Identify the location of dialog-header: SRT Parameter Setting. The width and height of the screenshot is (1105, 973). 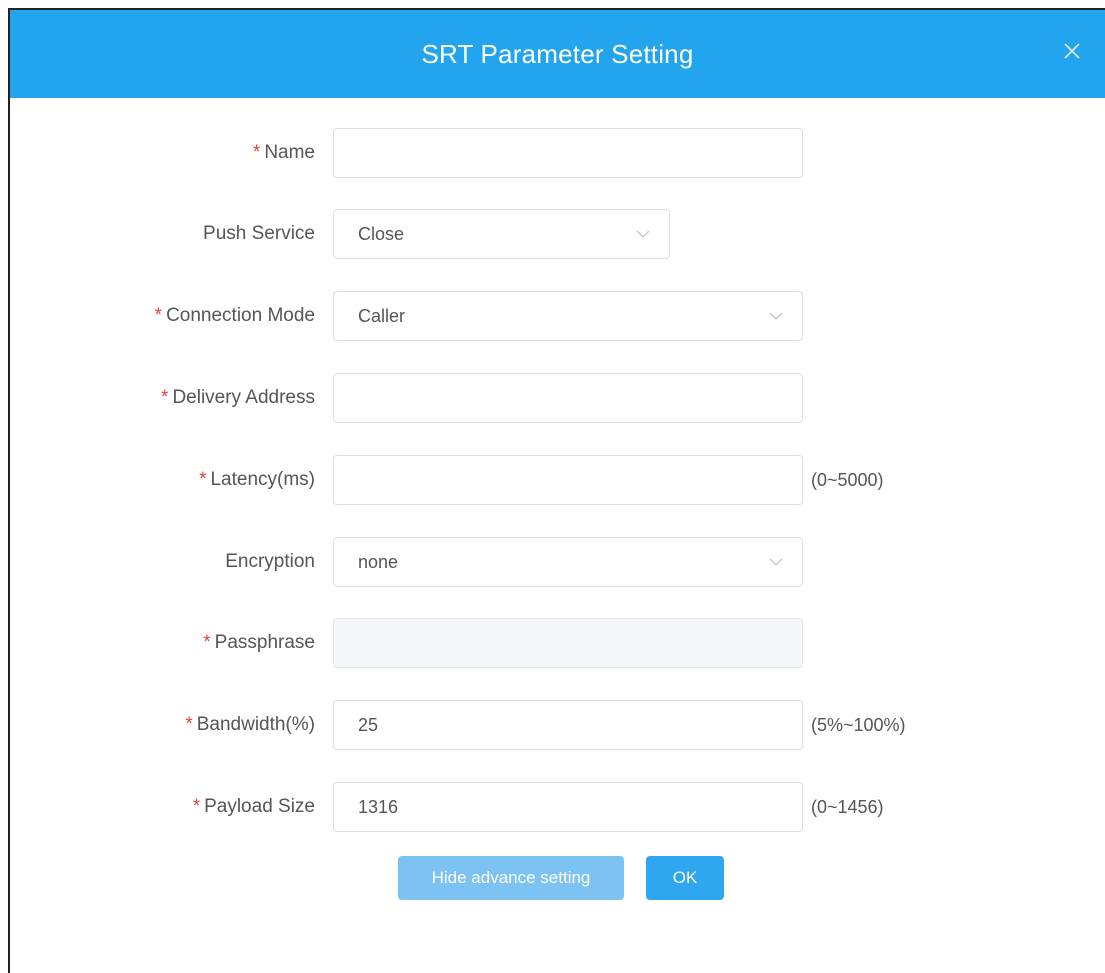
(557, 54).